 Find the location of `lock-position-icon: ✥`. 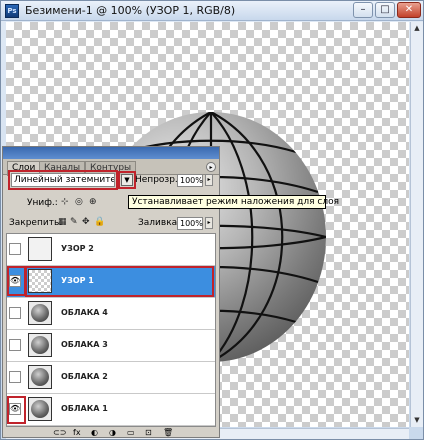

lock-position-icon: ✥ is located at coordinates (86, 222).